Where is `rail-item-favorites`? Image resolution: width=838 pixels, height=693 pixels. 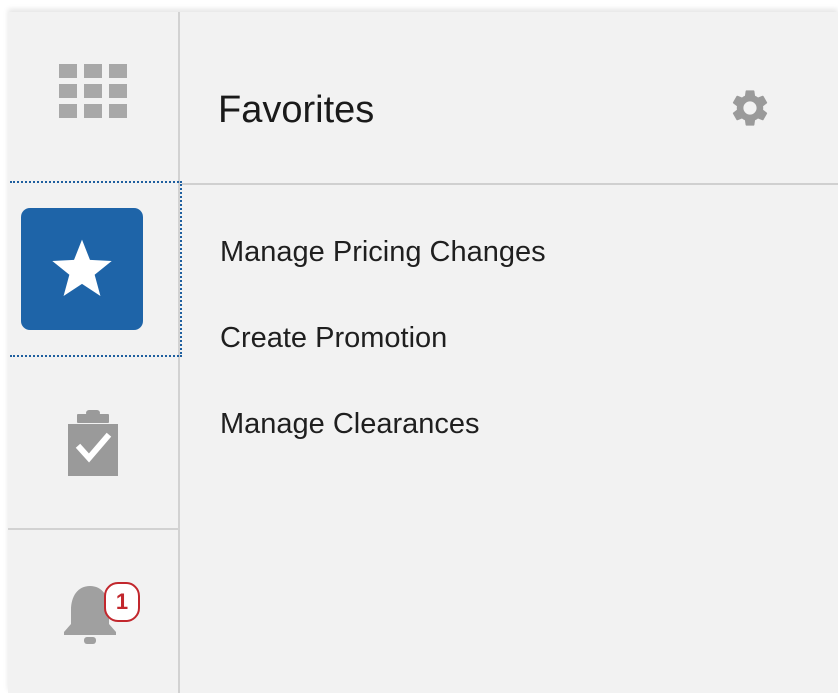 rail-item-favorites is located at coordinates (96, 269).